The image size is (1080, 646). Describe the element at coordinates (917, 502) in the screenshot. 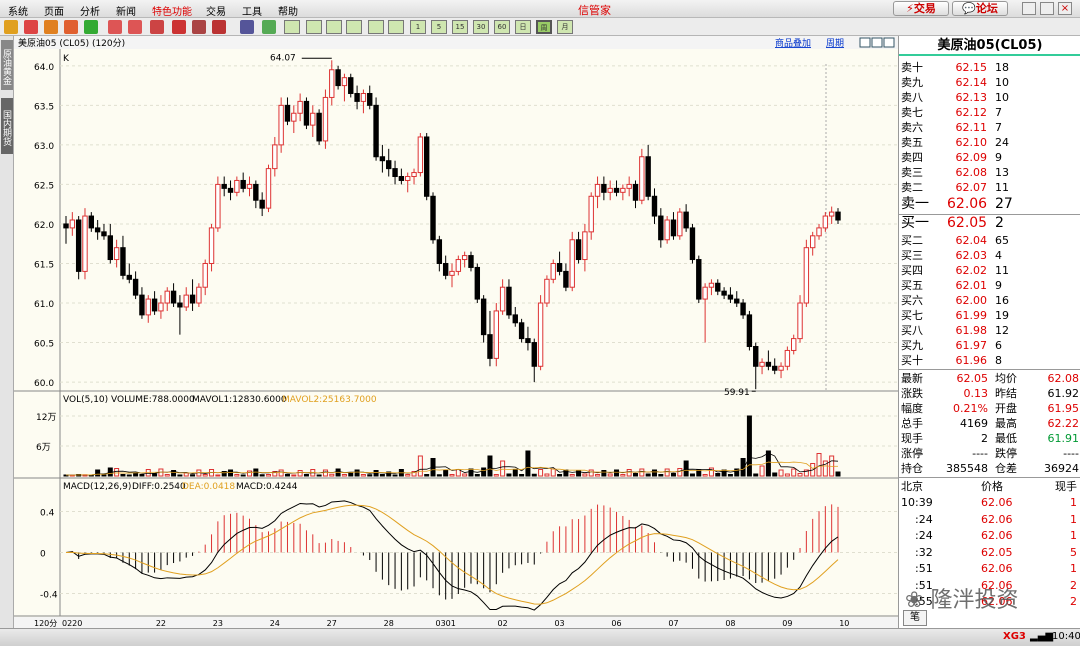

I see `tick-time: 10:39` at that location.